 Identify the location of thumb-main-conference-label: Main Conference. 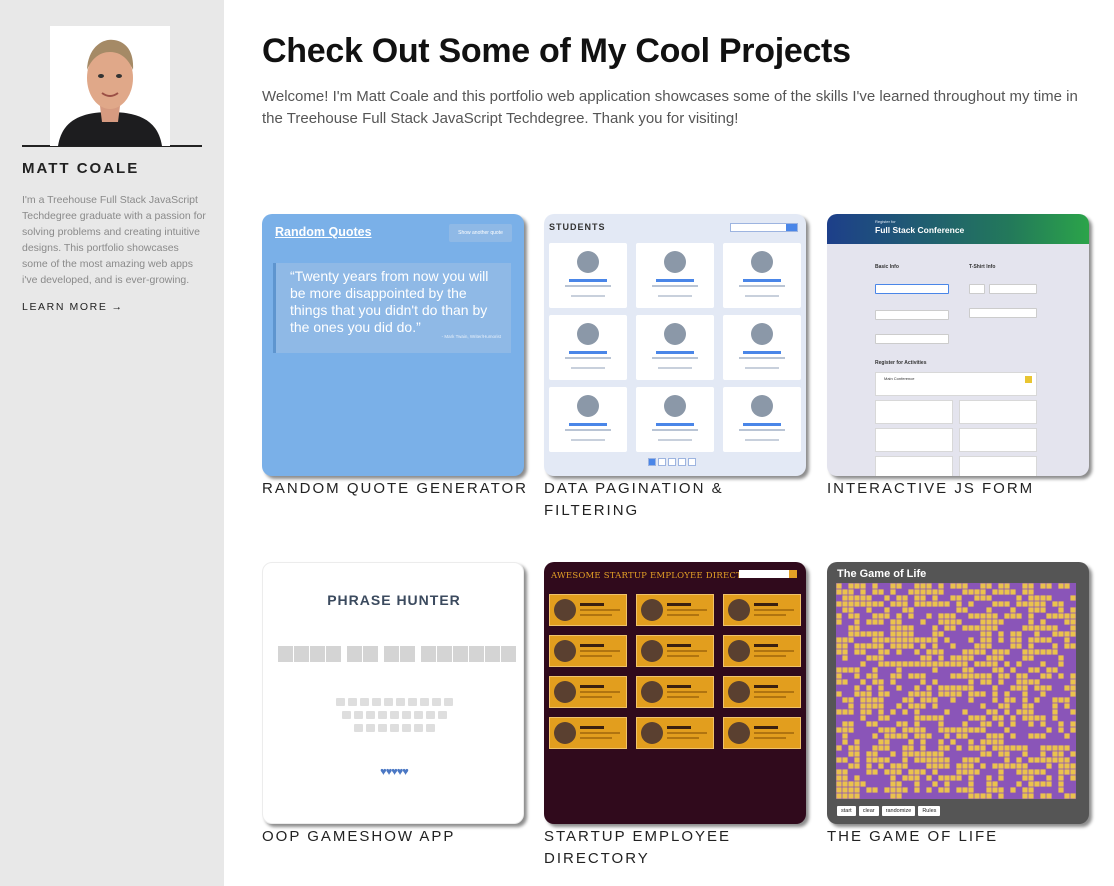
(899, 378).